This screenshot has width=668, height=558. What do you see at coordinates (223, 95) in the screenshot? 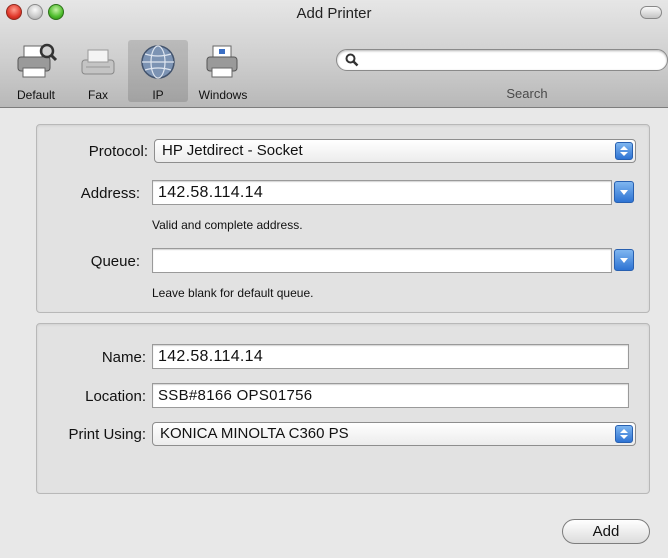
I see `toolbar-item-label: Windows` at bounding box center [223, 95].